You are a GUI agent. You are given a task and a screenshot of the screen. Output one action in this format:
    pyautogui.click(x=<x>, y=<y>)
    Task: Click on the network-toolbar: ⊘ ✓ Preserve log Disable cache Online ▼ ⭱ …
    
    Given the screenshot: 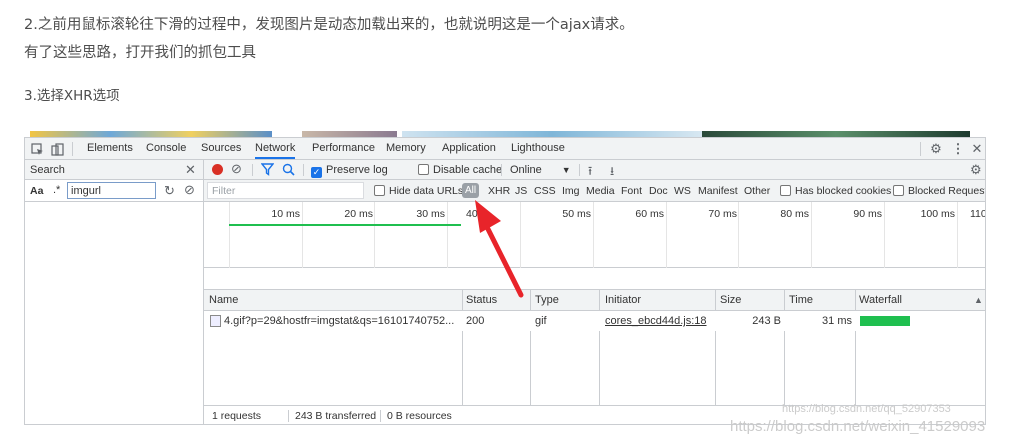 What is the action you would take?
    pyautogui.click(x=594, y=170)
    